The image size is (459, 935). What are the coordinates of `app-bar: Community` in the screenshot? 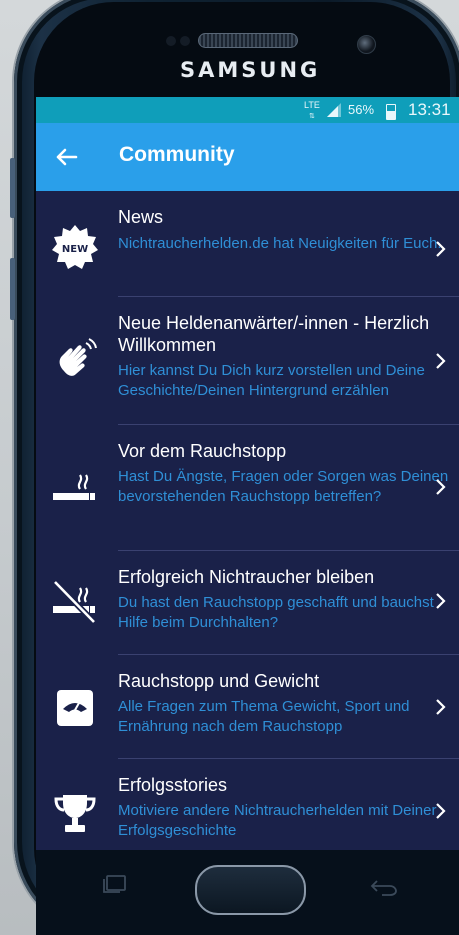 It's located at (247, 157).